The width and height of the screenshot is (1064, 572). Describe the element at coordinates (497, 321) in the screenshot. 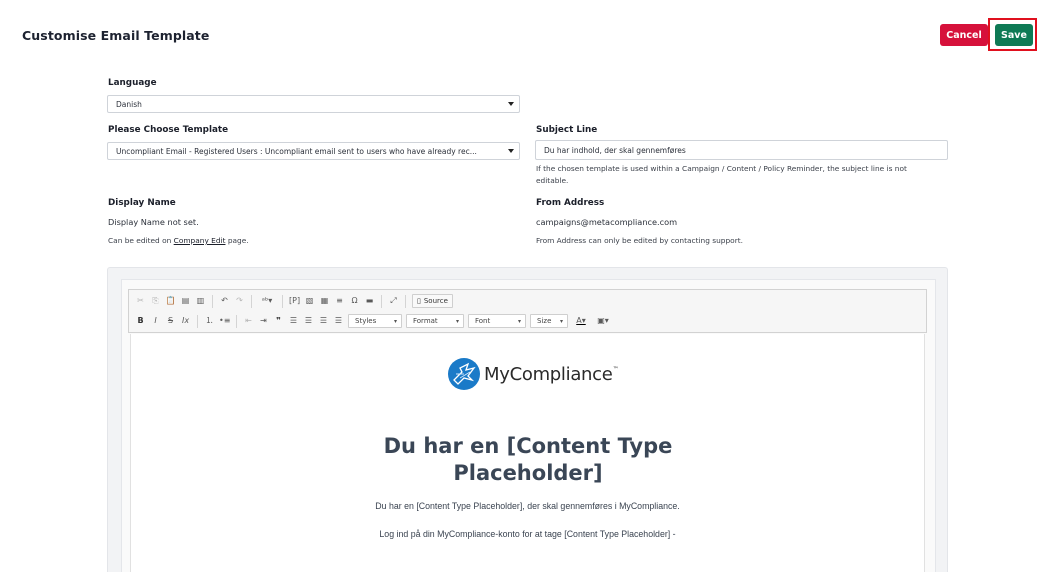

I see `font-combo: Font ▾` at that location.